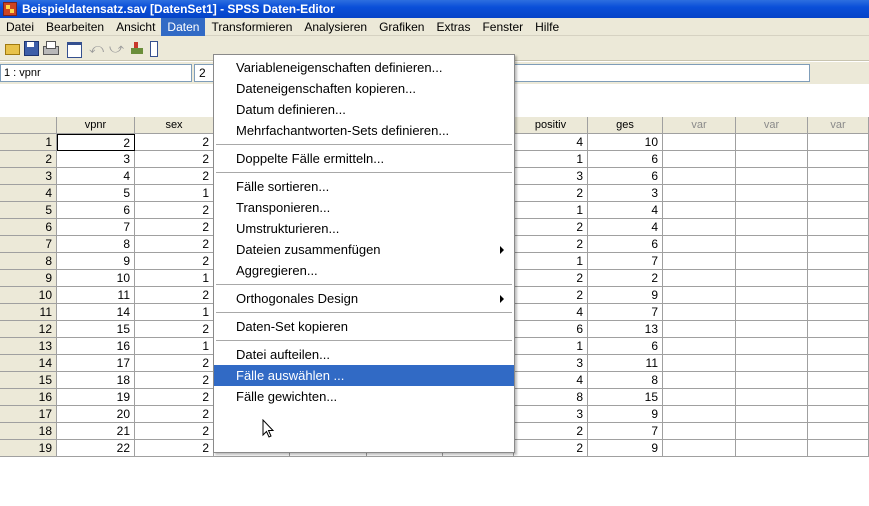 Image resolution: width=869 pixels, height=506 pixels. What do you see at coordinates (401, 27) in the screenshot?
I see `menu-grafiken: Grafiken` at bounding box center [401, 27].